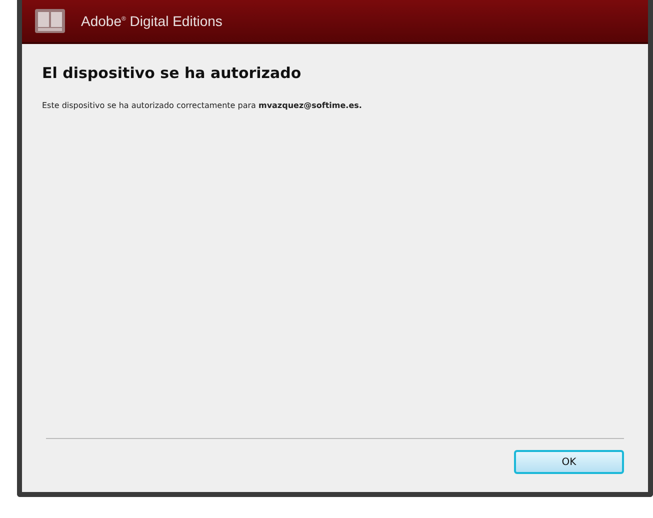 Image resolution: width=653 pixels, height=518 pixels. I want to click on ok-button: OK, so click(569, 462).